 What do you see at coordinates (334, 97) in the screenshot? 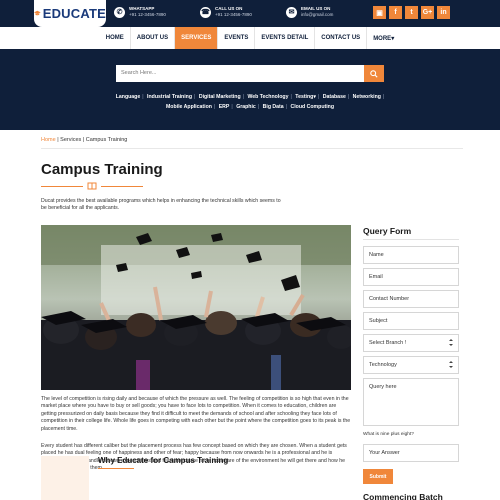
I see `category-link: Database` at bounding box center [334, 97].